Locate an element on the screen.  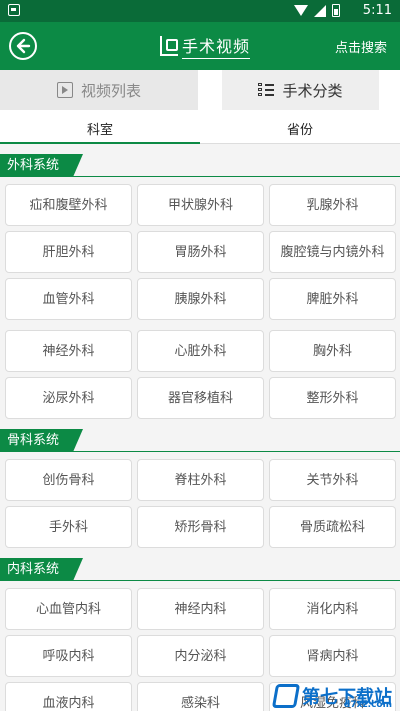
search-button: 点击搜索 is located at coordinates (361, 46).